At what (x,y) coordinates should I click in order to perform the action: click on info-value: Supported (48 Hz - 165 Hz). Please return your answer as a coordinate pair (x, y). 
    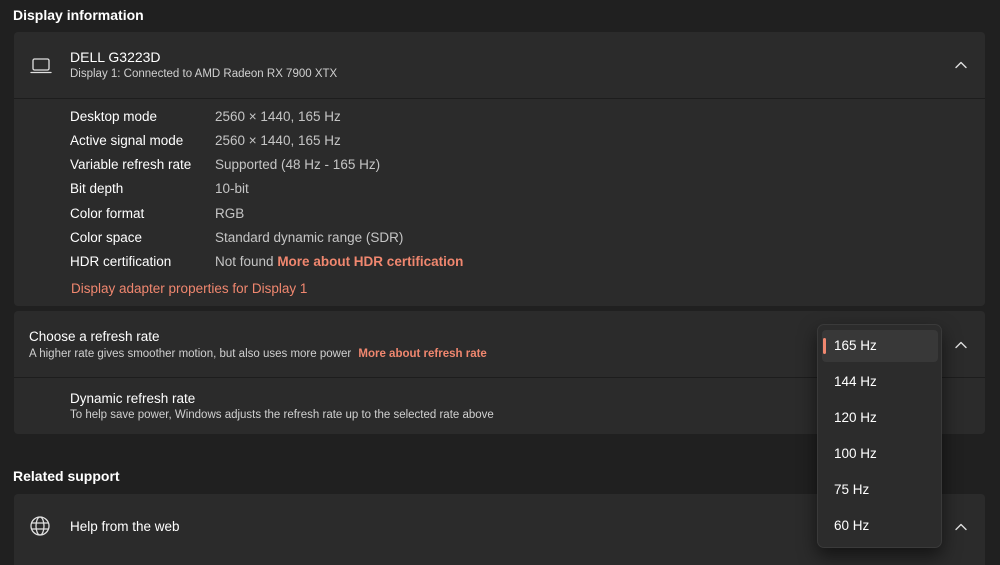
    Looking at the image, I should click on (298, 164).